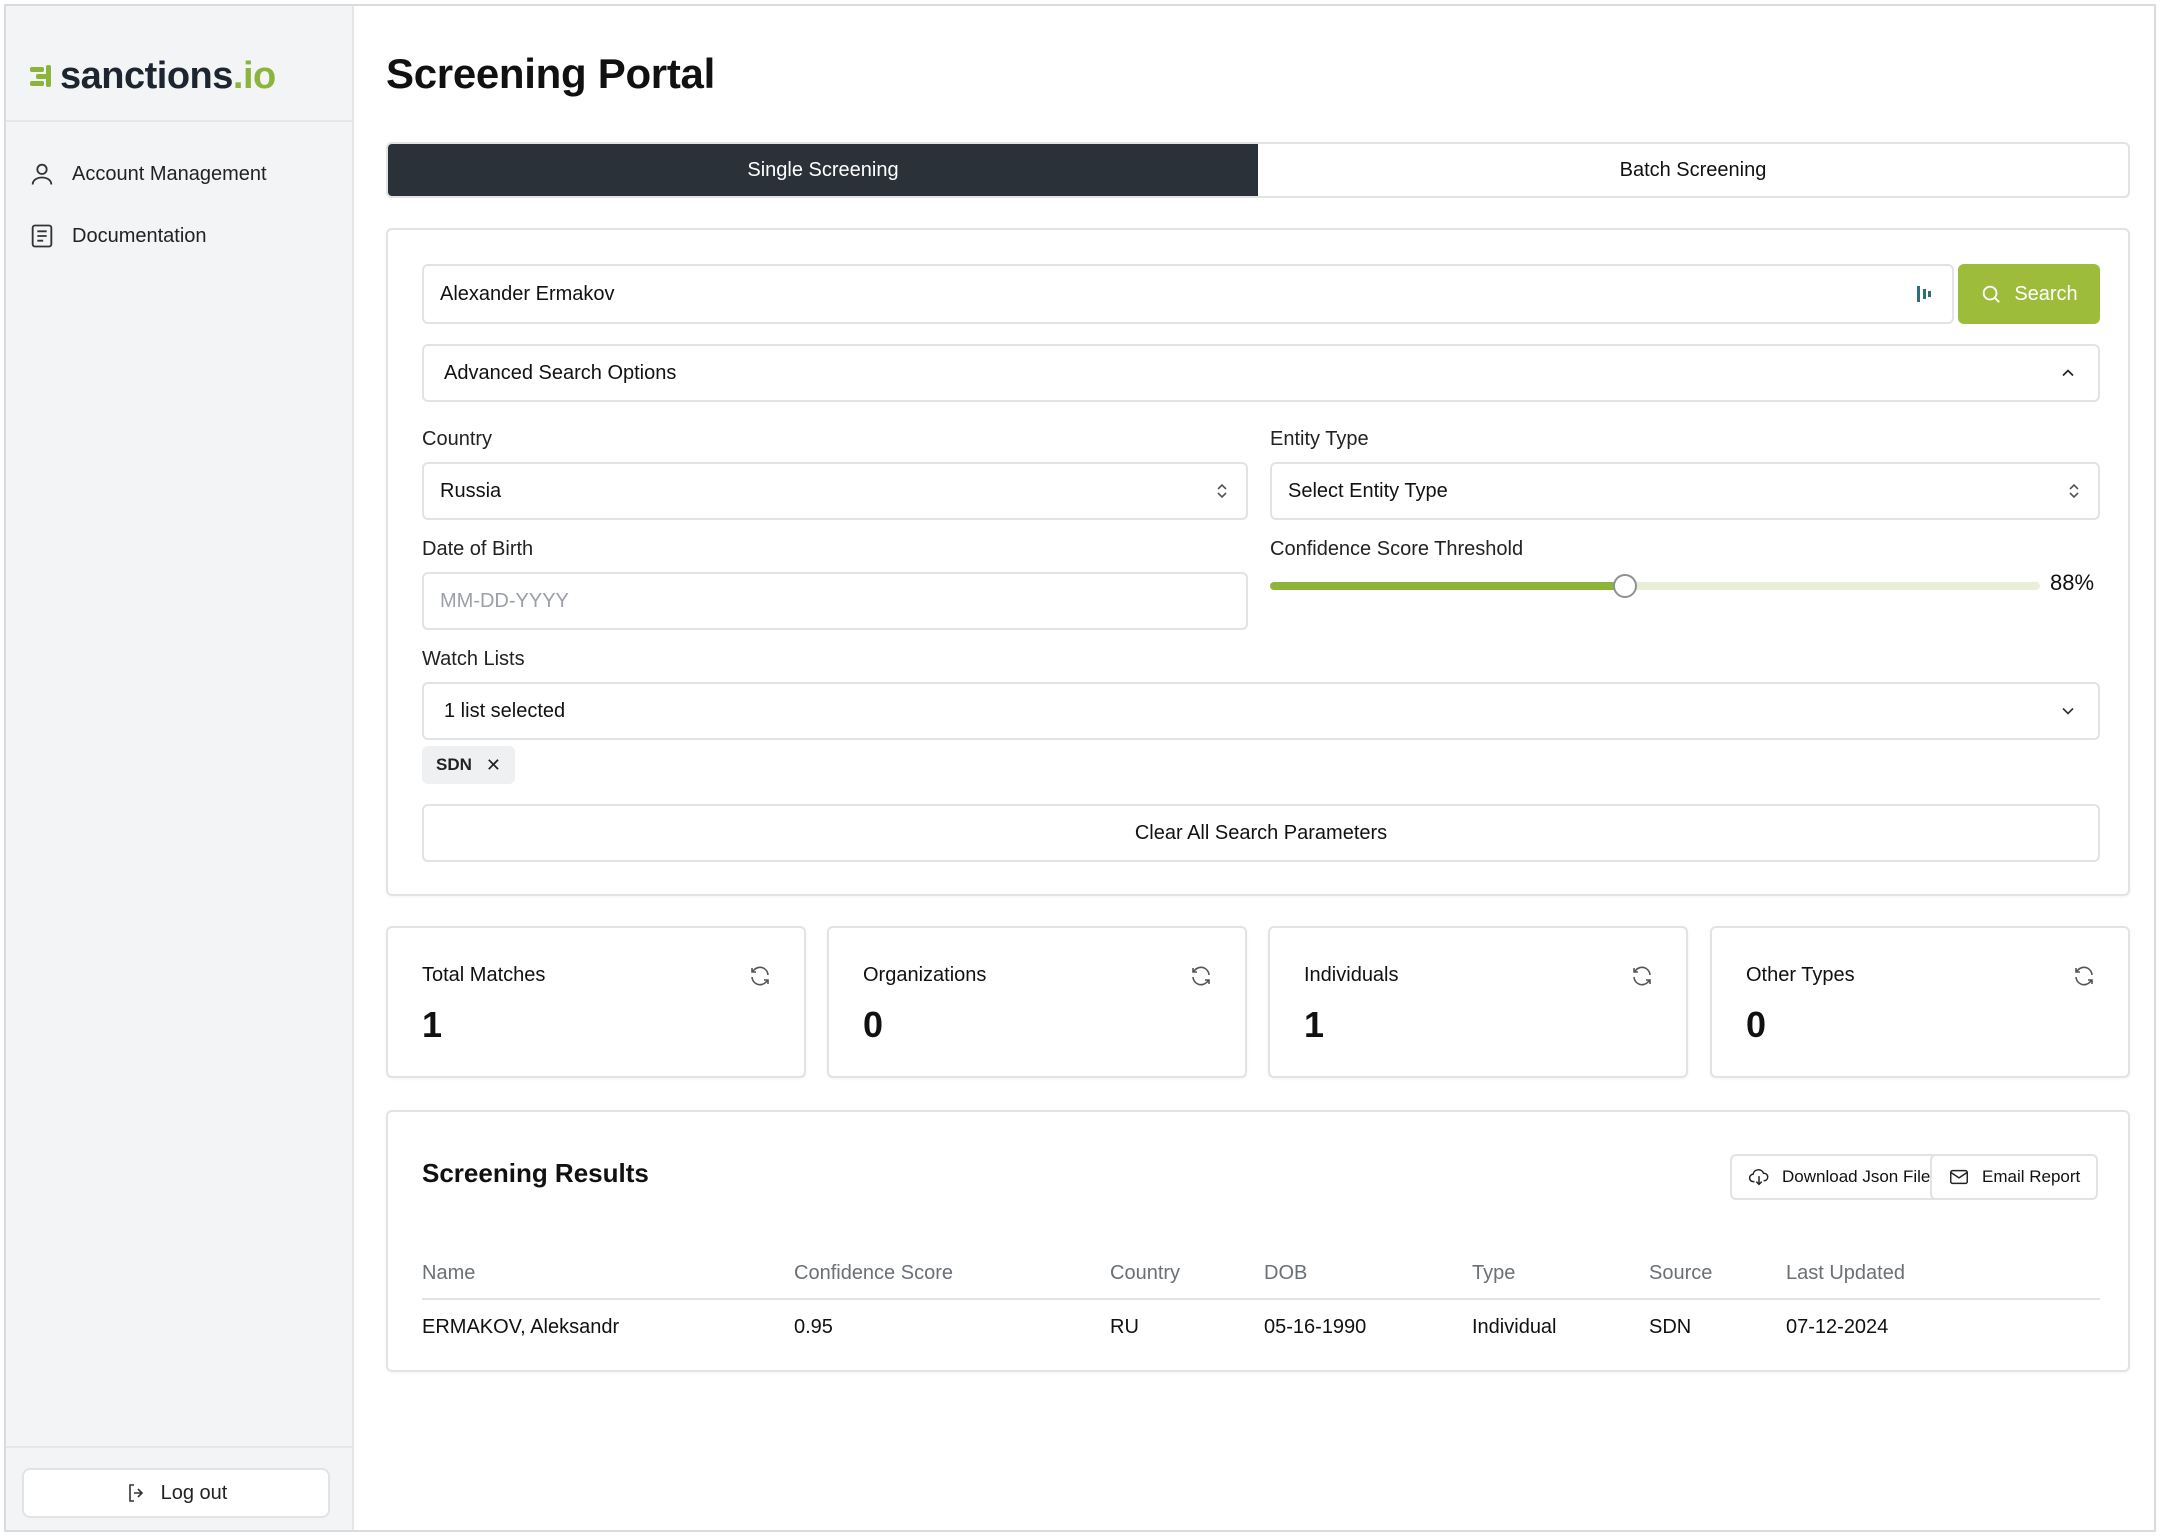 Image resolution: width=2162 pixels, height=1536 pixels. Describe the element at coordinates (42, 236) in the screenshot. I see `document-icon` at that location.